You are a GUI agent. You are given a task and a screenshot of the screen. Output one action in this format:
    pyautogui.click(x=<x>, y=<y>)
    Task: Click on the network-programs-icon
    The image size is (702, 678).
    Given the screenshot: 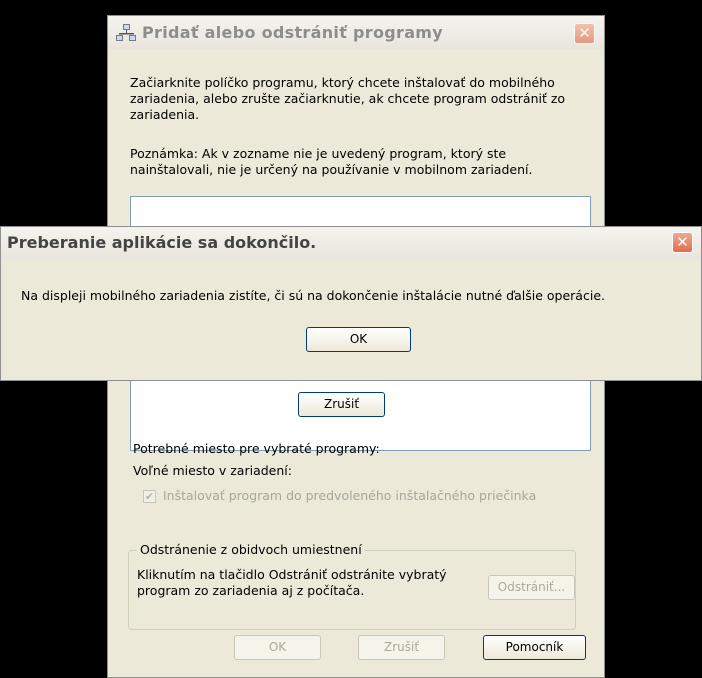 What is the action you would take?
    pyautogui.click(x=126, y=32)
    